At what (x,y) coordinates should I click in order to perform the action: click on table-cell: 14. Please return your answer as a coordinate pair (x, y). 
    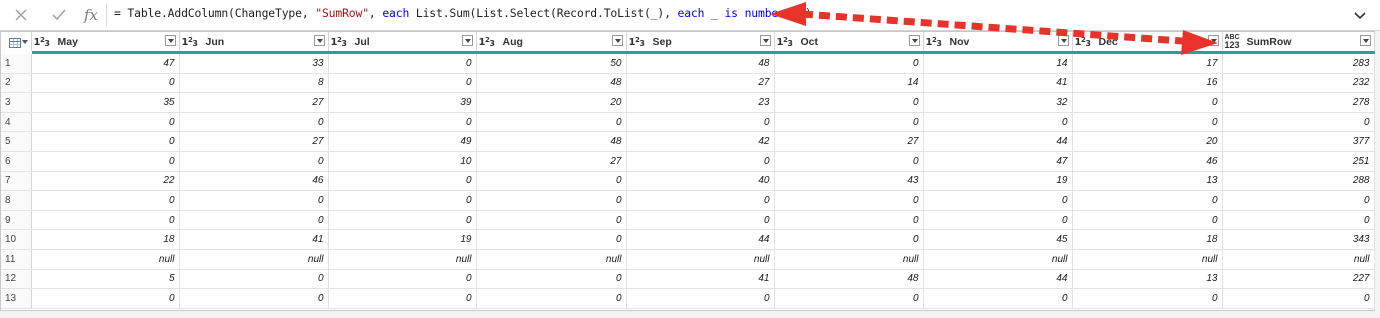
    Looking at the image, I should click on (998, 63).